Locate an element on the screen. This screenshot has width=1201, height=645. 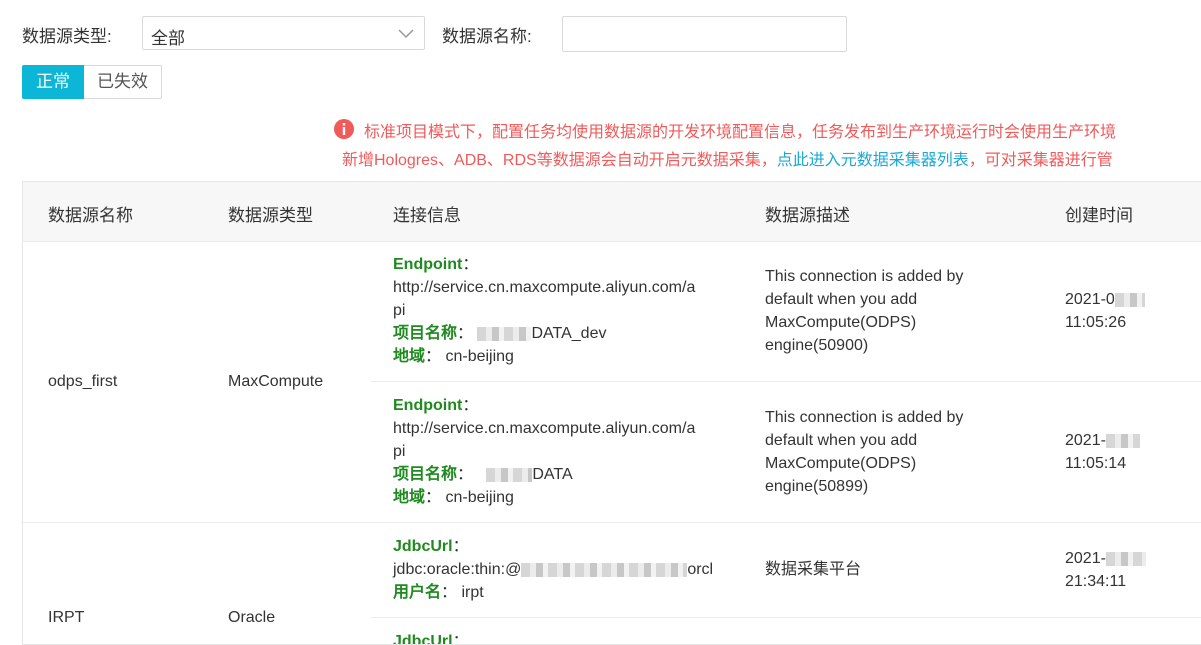
datasource-name: odps_first is located at coordinates (82, 381).